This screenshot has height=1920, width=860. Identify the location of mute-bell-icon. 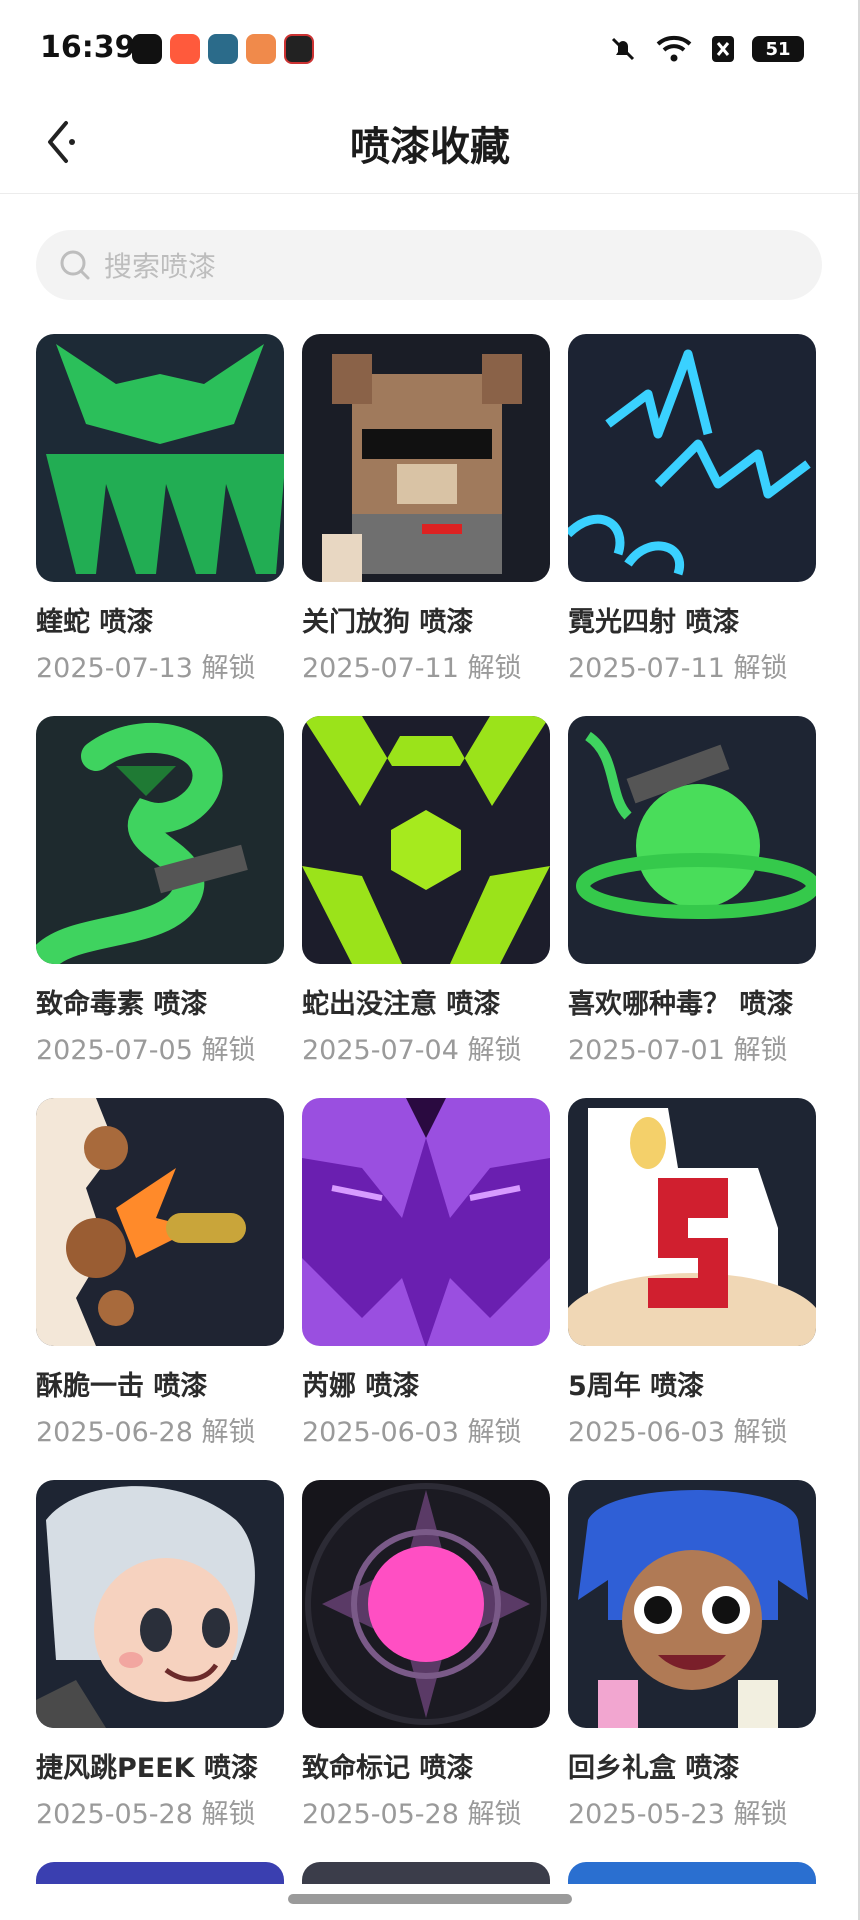
(623, 49).